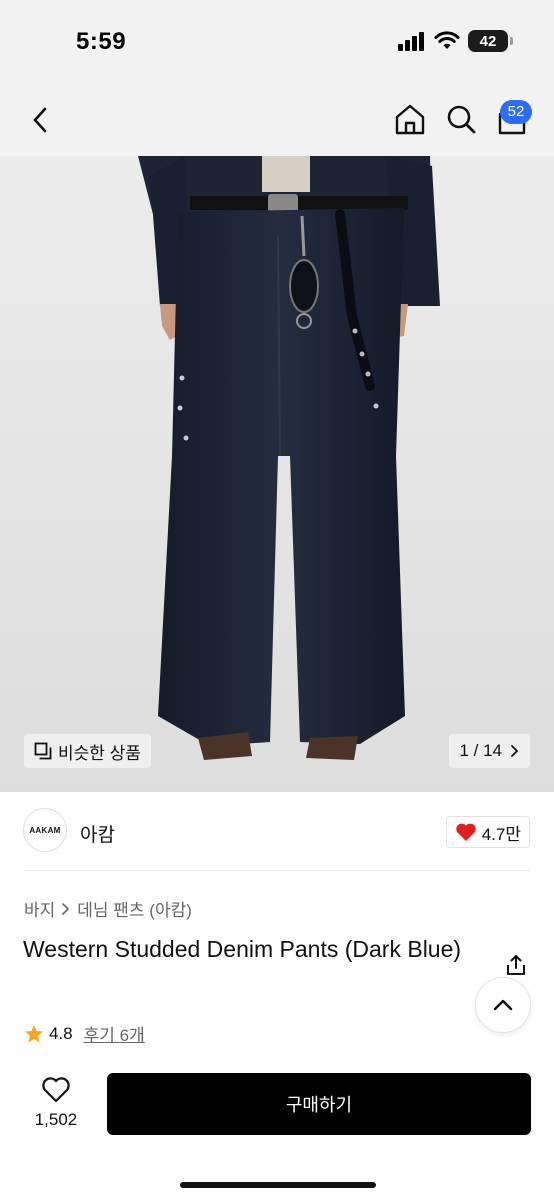 The image size is (554, 1200). What do you see at coordinates (61, 1033) in the screenshot?
I see `rating-value: 4.8` at bounding box center [61, 1033].